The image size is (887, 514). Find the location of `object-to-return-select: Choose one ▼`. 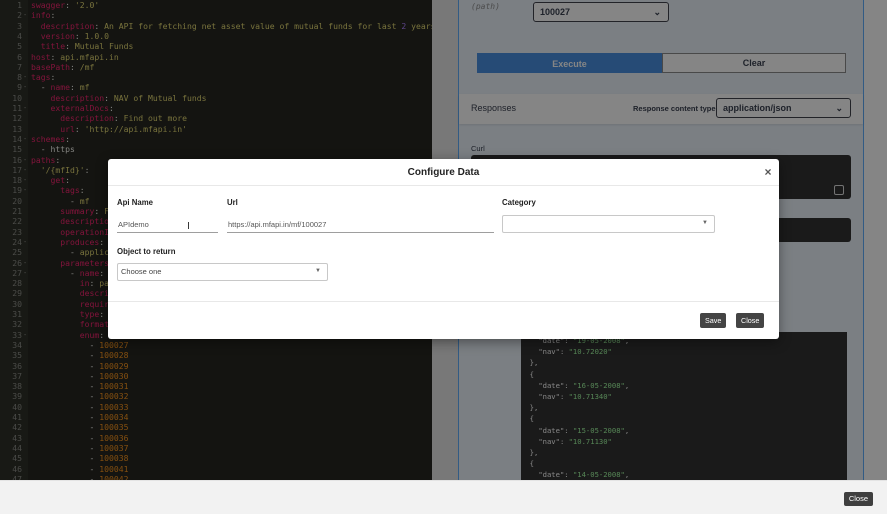

object-to-return-select: Choose one ▼ is located at coordinates (222, 272).